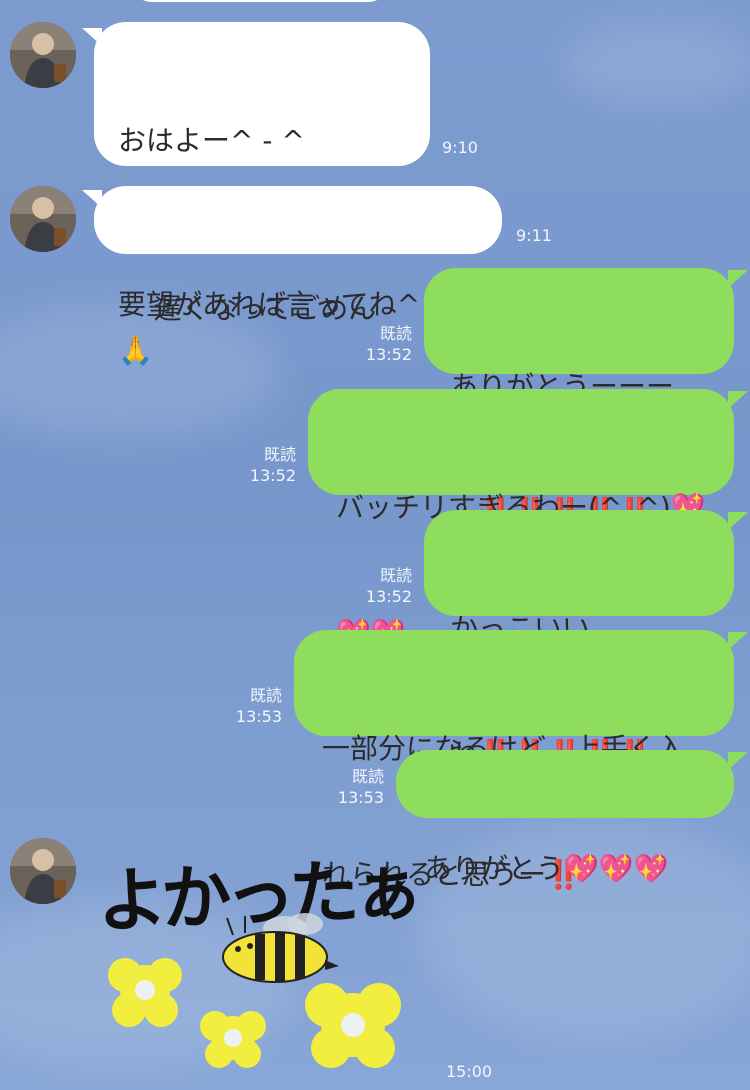 The width and height of the screenshot is (750, 1090). Describe the element at coordinates (546, 868) in the screenshot. I see `message-text-line: ありがとう💖💖💖` at that location.